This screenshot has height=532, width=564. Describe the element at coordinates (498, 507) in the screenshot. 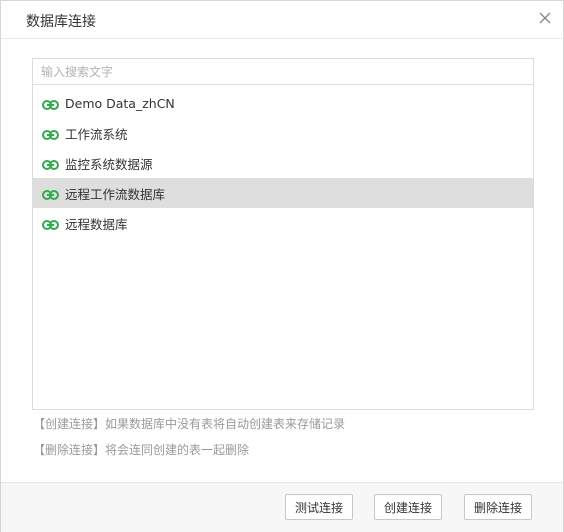

I see `delete-connection-button: 删除连接` at that location.